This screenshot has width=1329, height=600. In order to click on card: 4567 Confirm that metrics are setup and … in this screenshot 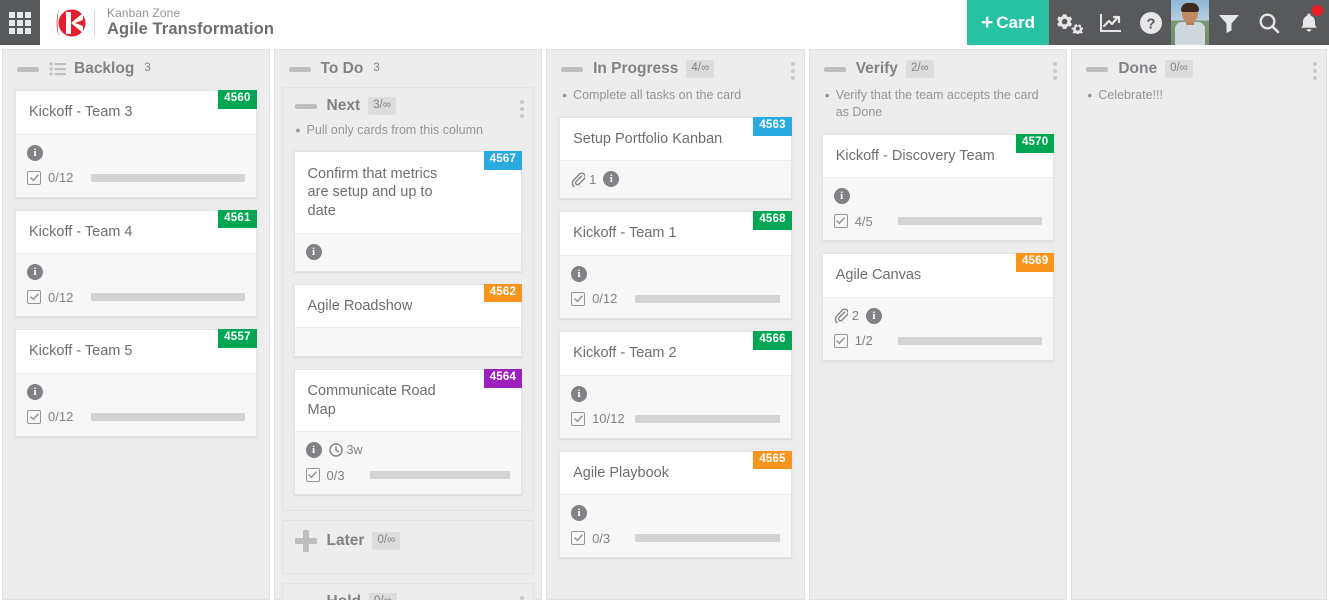, I will do `click(408, 211)`.